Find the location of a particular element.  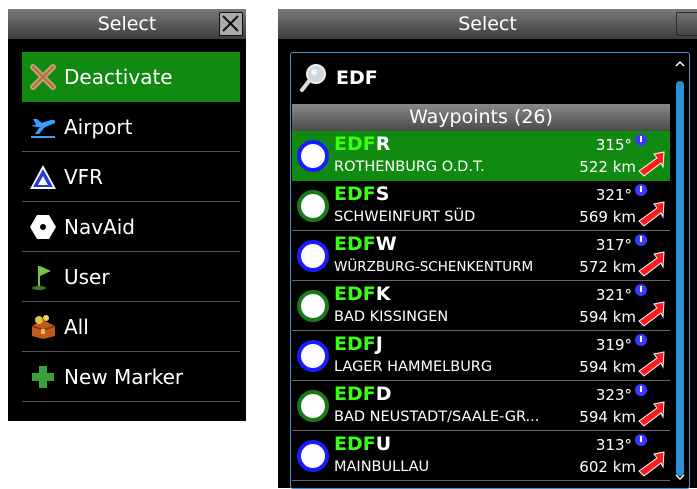

bearing: 315° is located at coordinates (613, 145).